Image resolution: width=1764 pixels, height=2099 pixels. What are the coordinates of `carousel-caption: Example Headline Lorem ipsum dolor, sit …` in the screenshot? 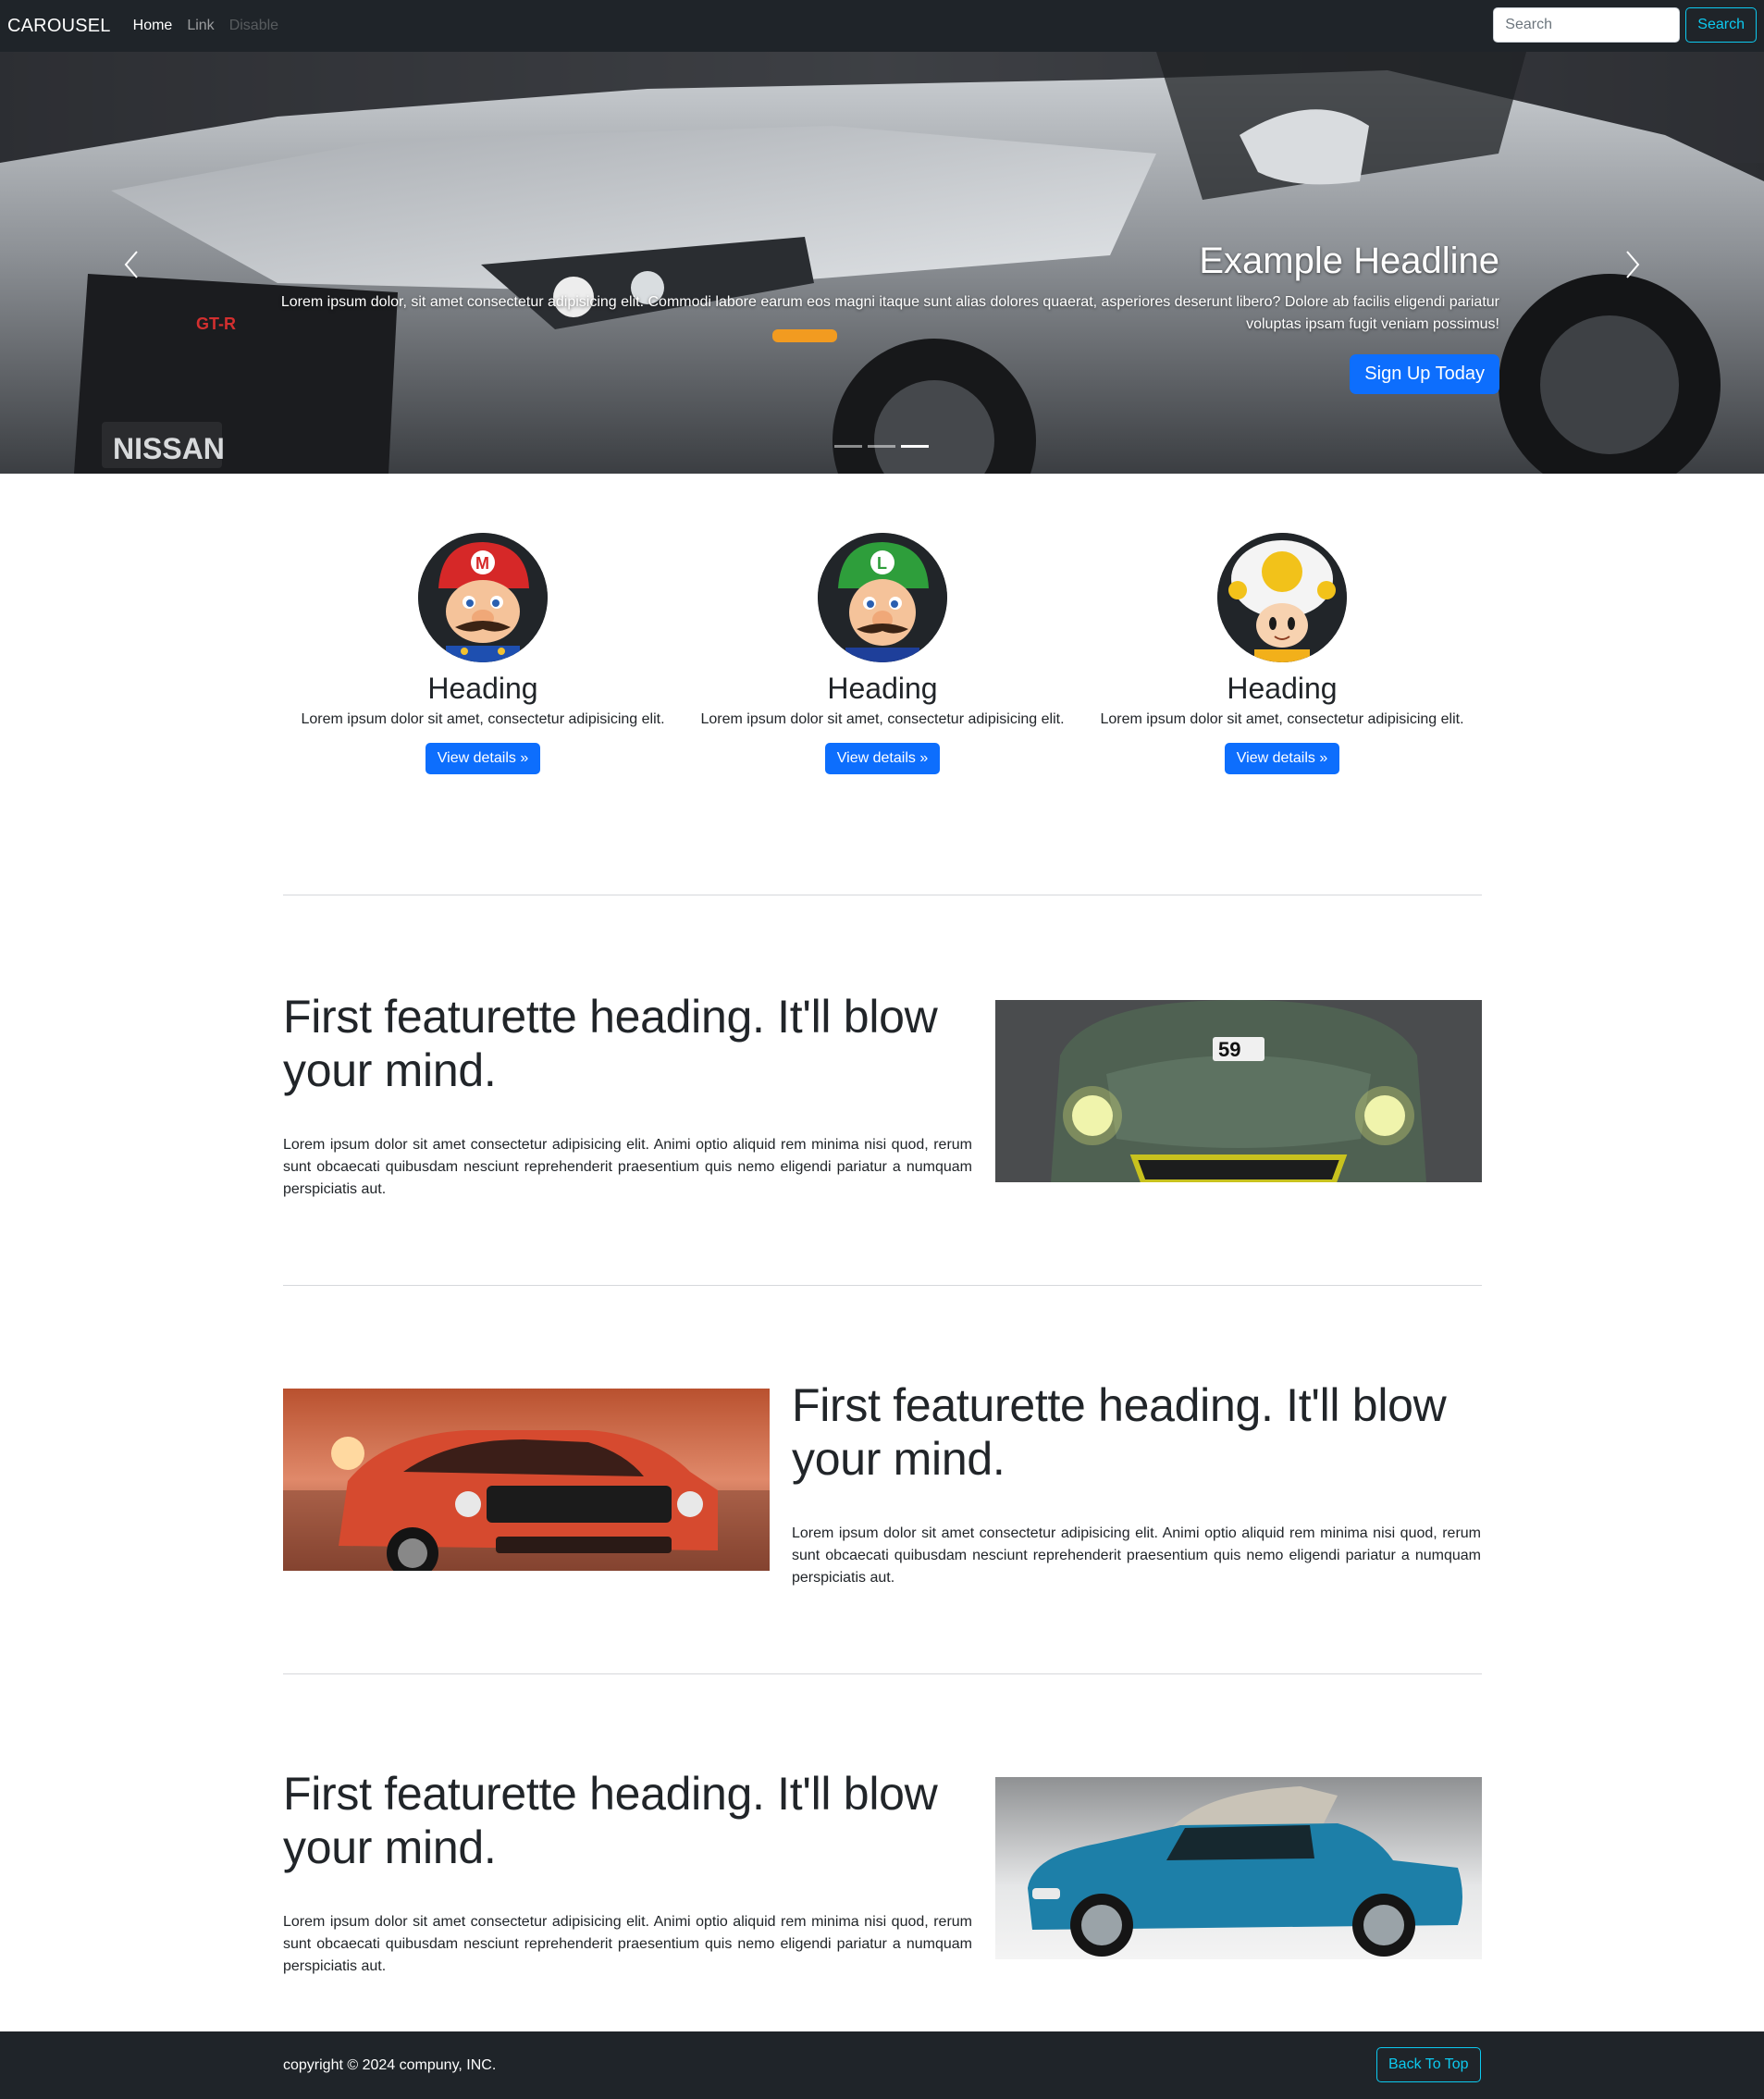 It's located at (875, 318).